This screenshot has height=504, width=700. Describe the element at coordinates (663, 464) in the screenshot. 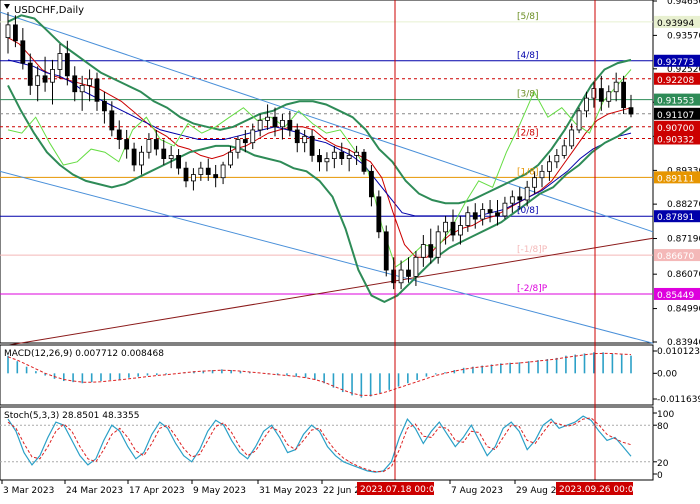

I see `stoch-tick-label: 20` at that location.